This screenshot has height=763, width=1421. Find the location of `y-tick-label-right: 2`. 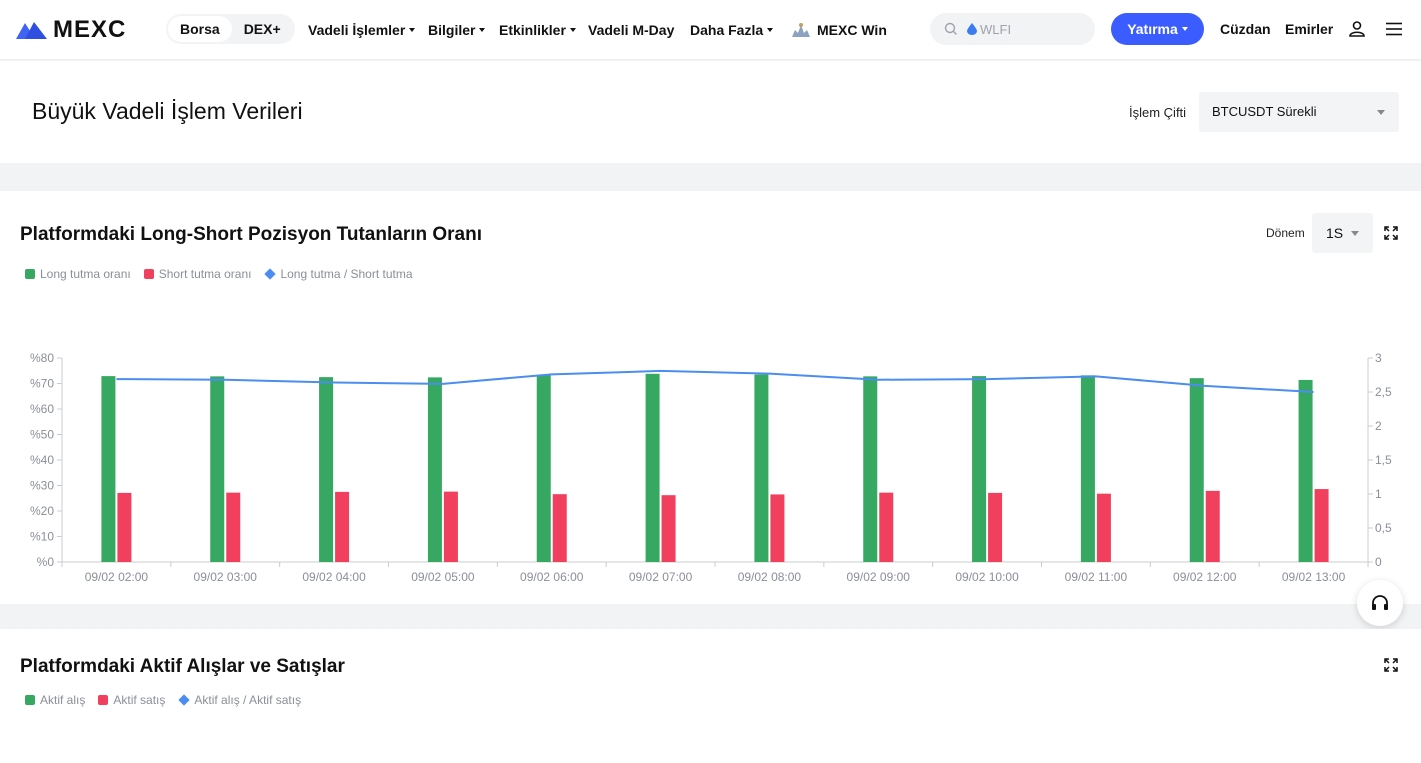

y-tick-label-right: 2 is located at coordinates (1378, 426).